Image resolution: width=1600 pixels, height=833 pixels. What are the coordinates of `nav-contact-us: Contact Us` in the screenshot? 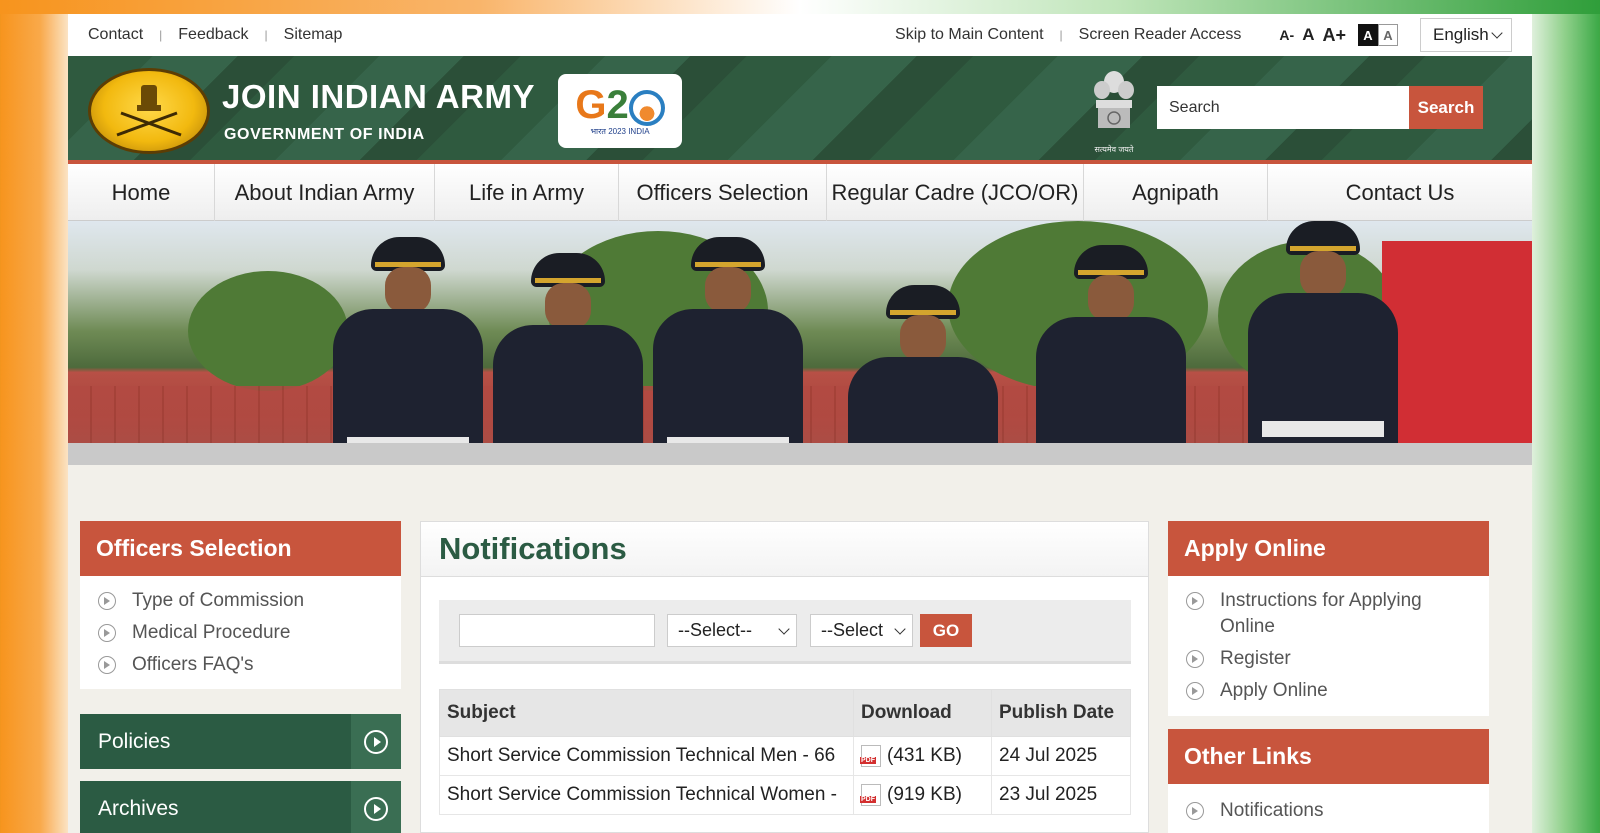 It's located at (1400, 192).